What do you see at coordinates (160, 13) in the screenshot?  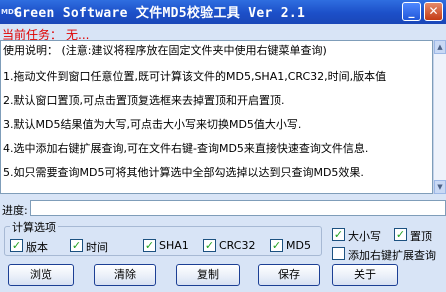 I see `window-title: Green Software 文件MD5校验工具 Ver 2.1` at bounding box center [160, 13].